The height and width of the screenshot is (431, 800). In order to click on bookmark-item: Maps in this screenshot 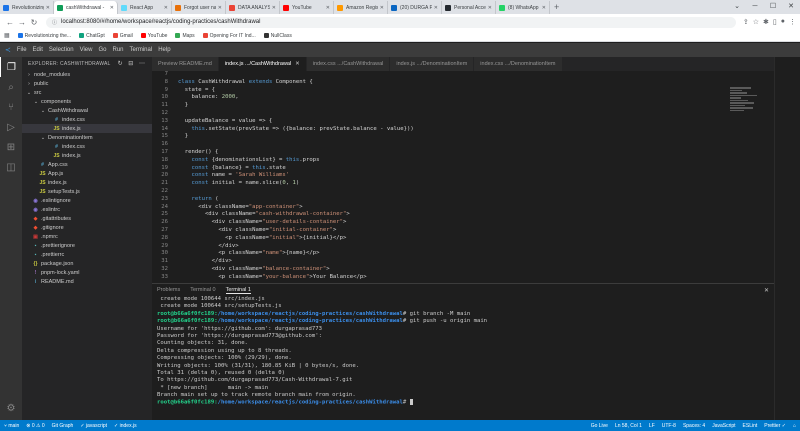, I will do `click(185, 36)`.